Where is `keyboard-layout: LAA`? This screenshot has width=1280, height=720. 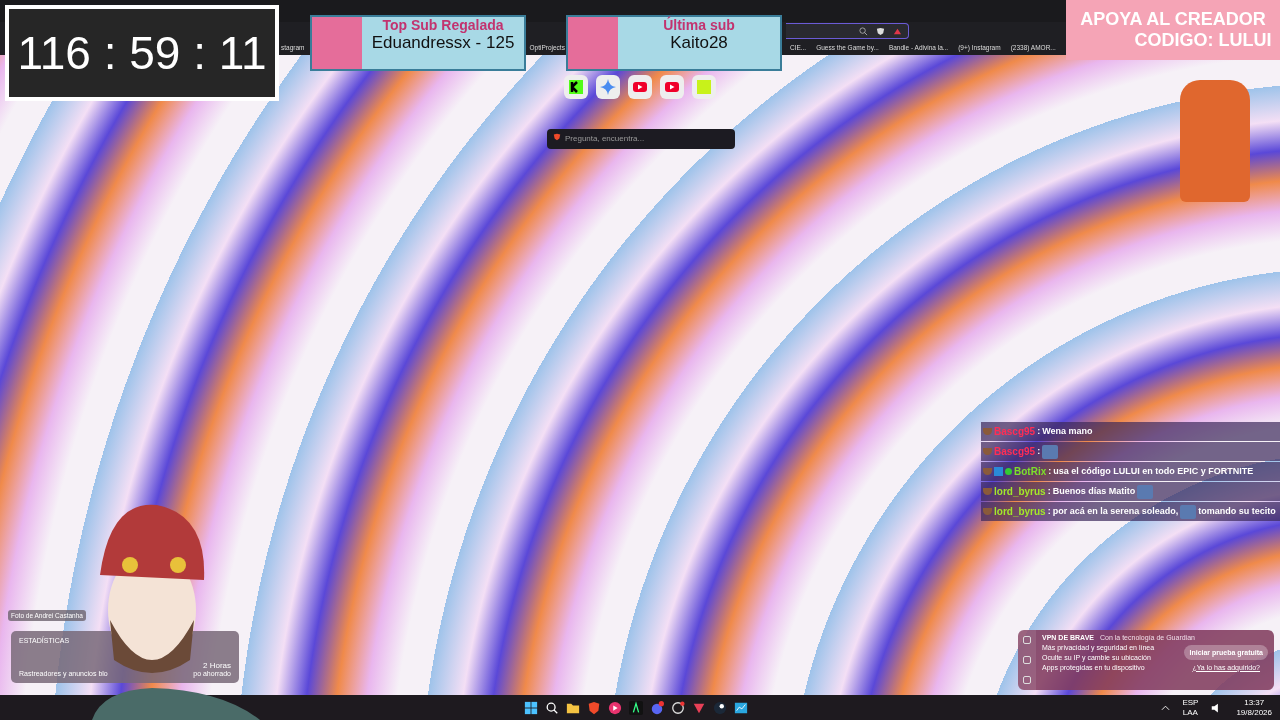 keyboard-layout: LAA is located at coordinates (1190, 712).